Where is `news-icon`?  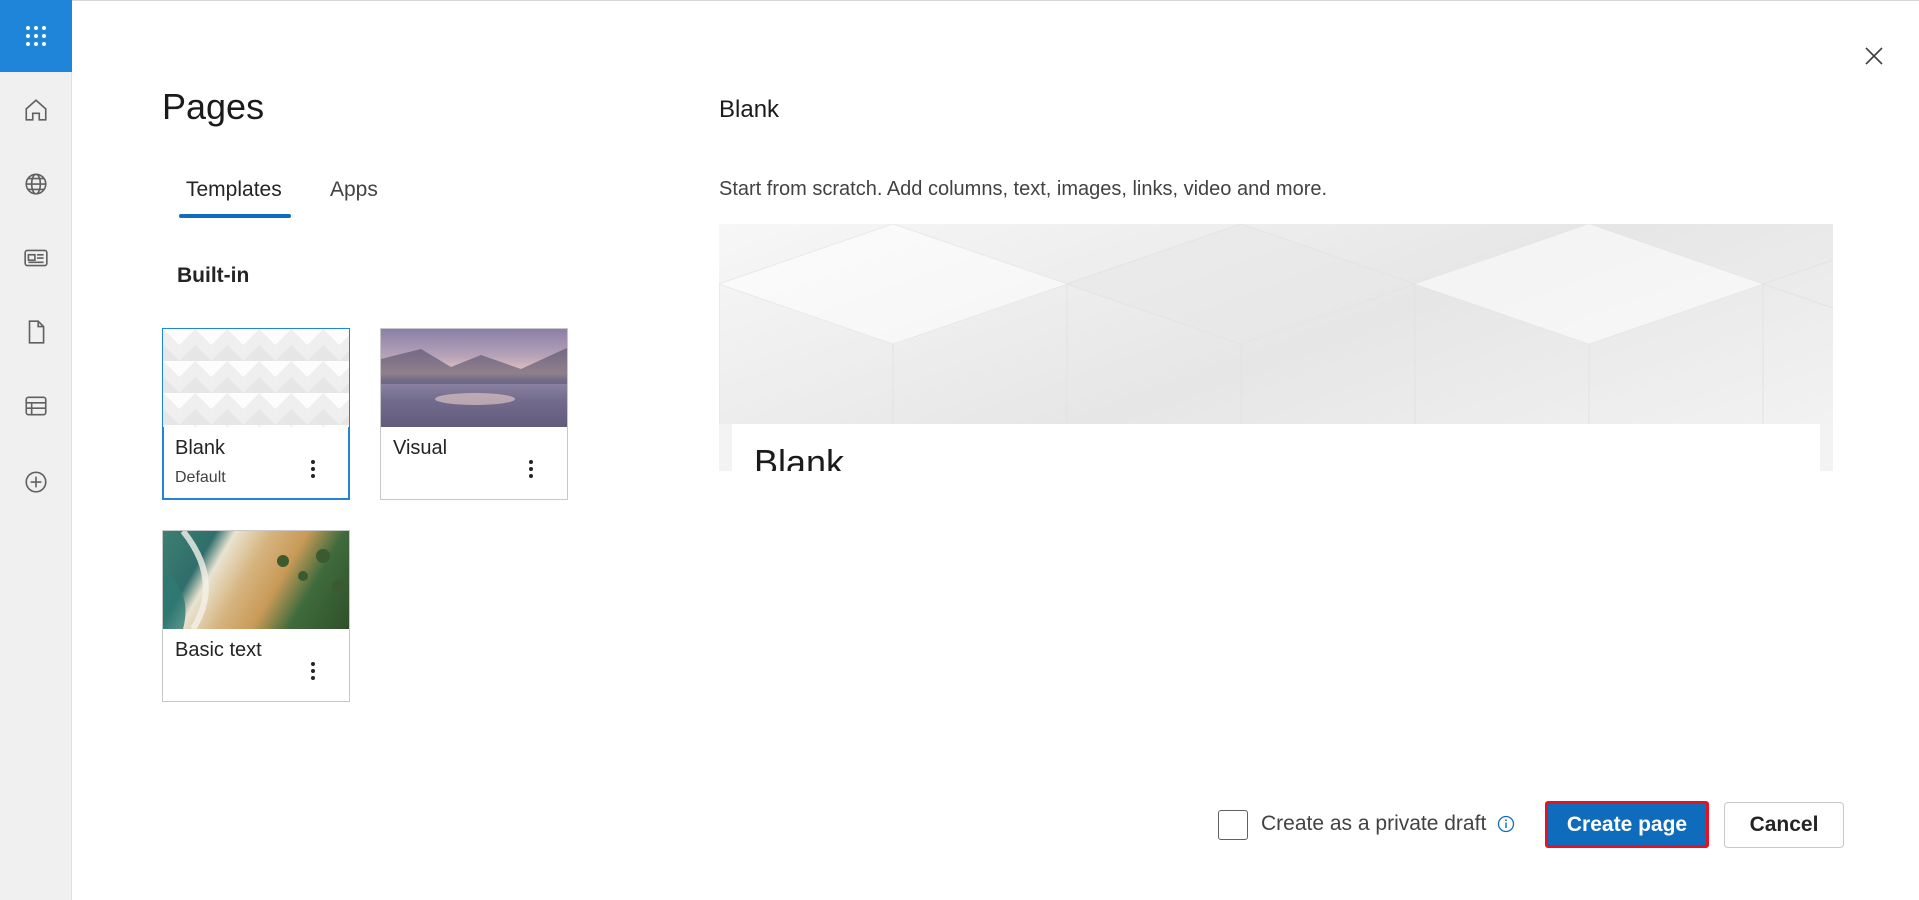 news-icon is located at coordinates (36, 258).